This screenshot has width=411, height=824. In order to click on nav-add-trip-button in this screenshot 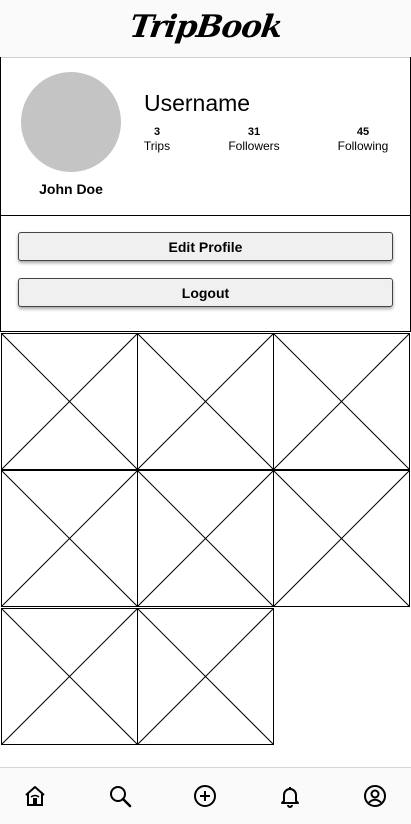, I will do `click(205, 796)`.